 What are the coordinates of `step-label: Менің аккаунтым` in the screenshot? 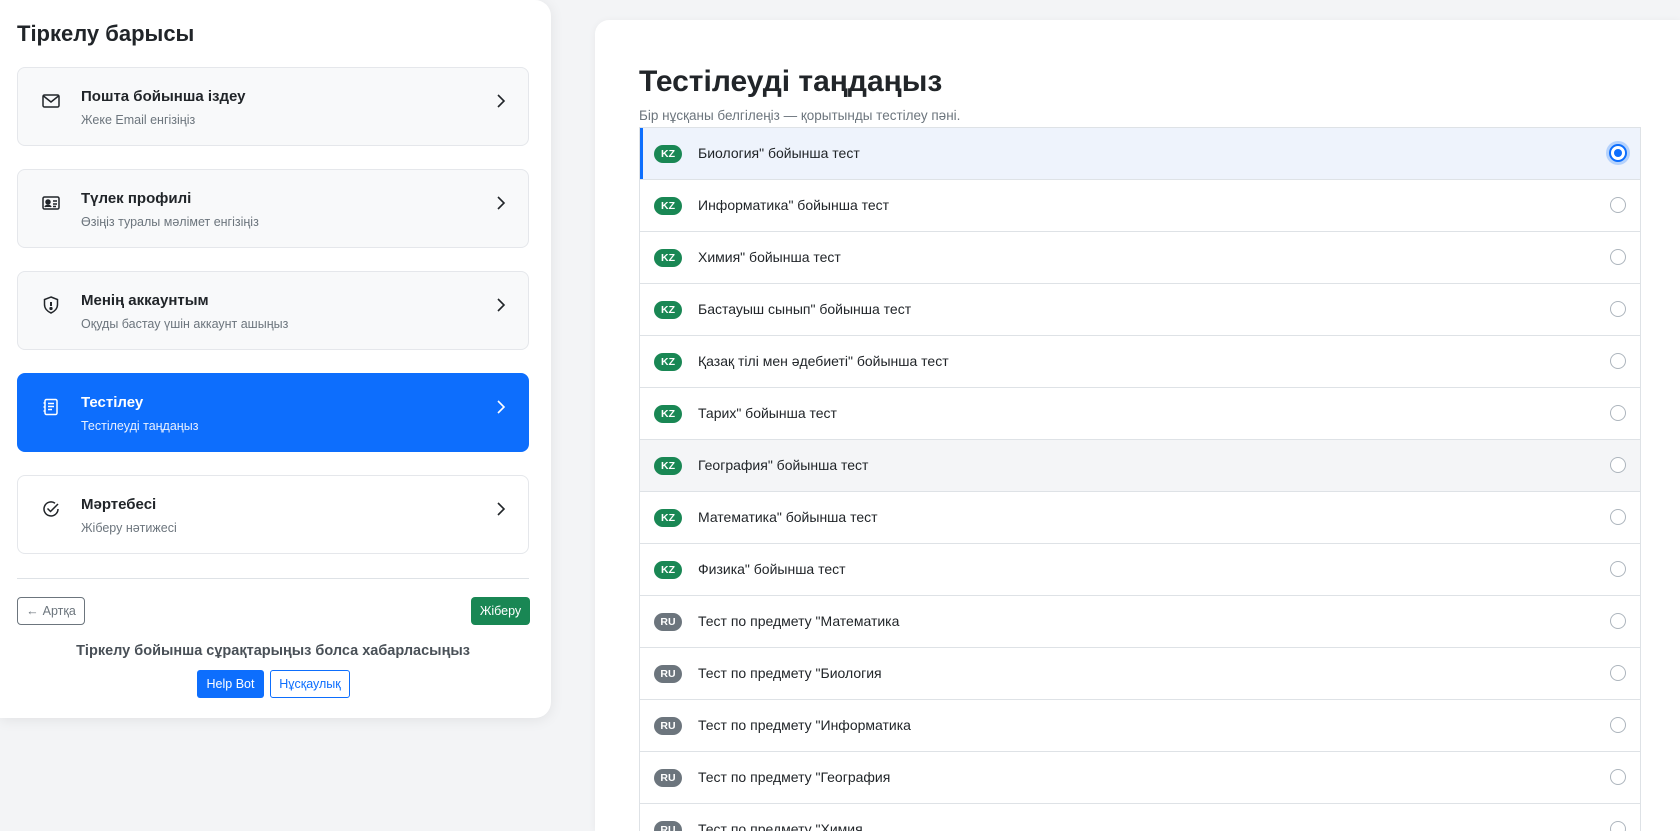 It's located at (145, 300).